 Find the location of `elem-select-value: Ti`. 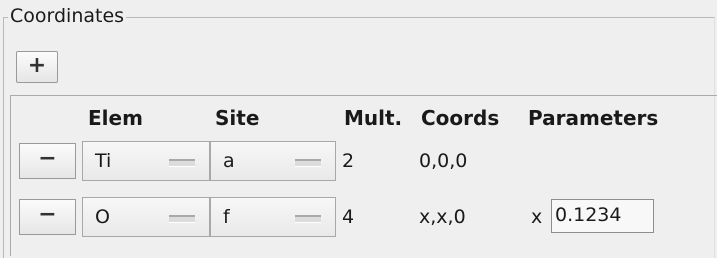

elem-select-value: Ti is located at coordinates (103, 161).